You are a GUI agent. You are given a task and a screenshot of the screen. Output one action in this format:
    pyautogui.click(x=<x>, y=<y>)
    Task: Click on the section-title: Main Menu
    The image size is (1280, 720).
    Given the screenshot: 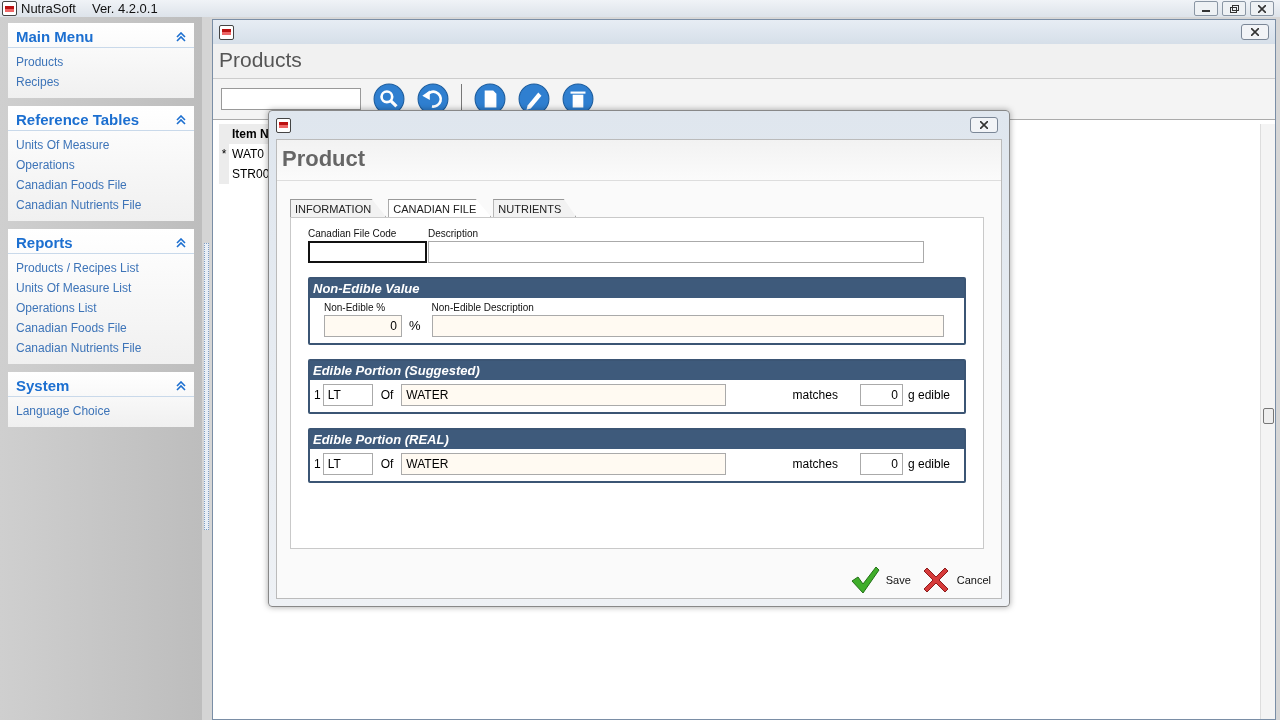 What is the action you would take?
    pyautogui.click(x=55, y=37)
    